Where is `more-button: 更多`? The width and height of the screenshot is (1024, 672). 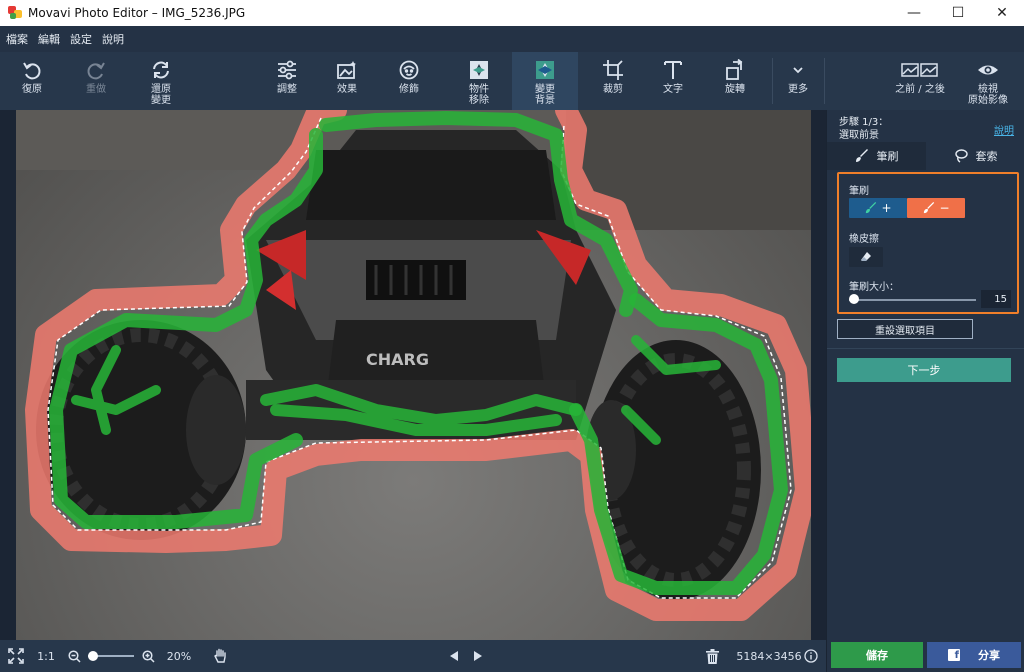 more-button: 更多 is located at coordinates (798, 81).